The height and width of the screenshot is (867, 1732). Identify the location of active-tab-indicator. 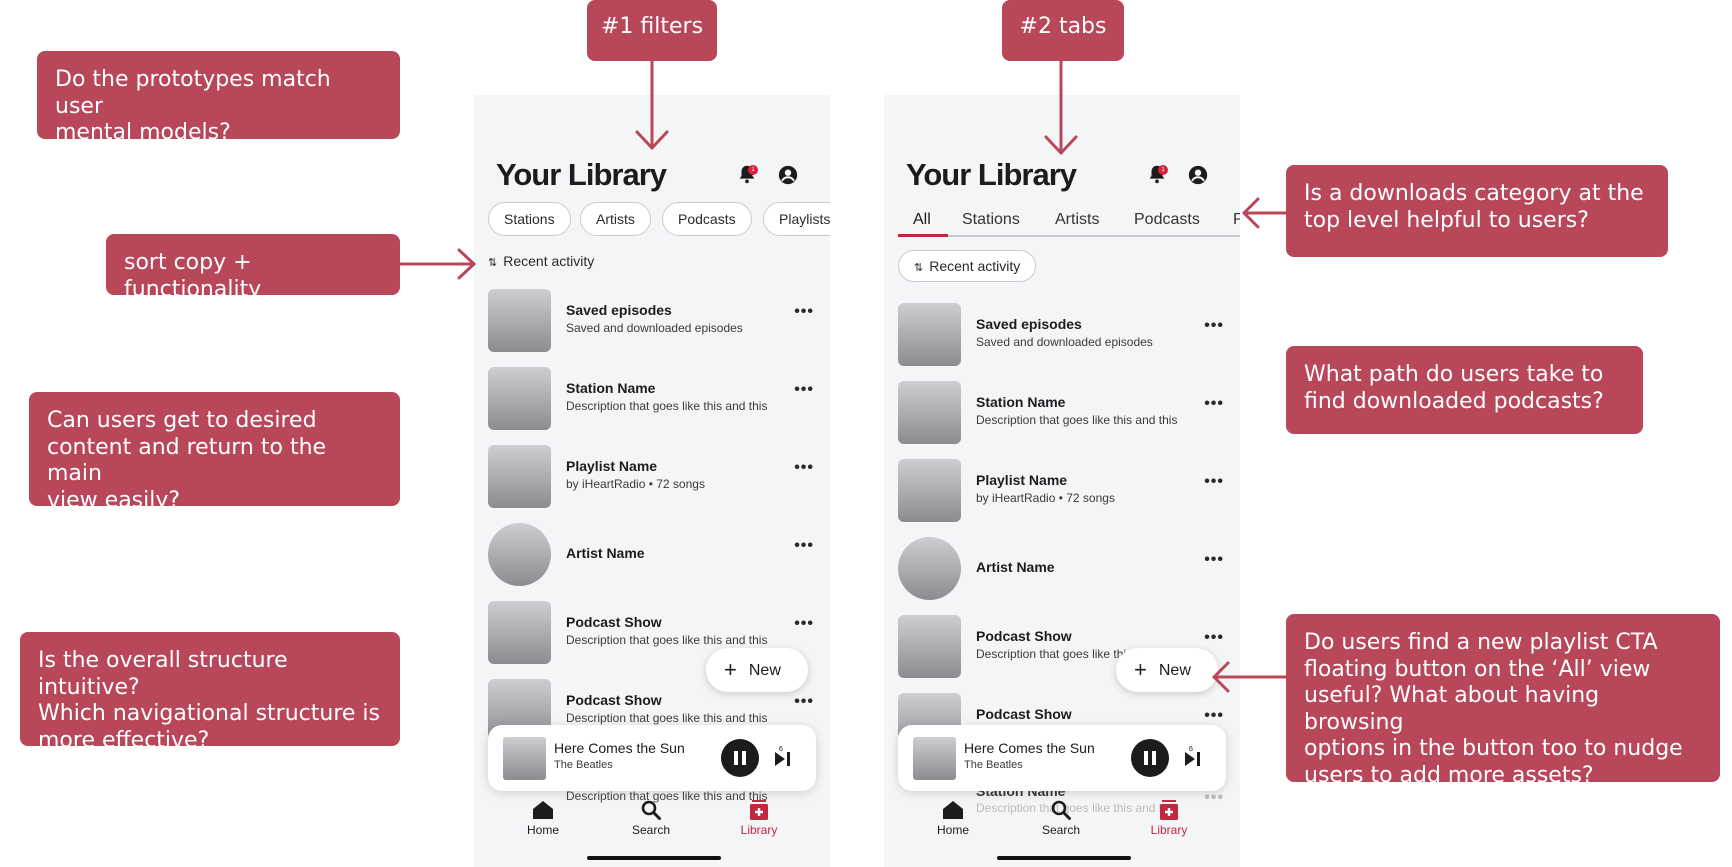
(923, 235).